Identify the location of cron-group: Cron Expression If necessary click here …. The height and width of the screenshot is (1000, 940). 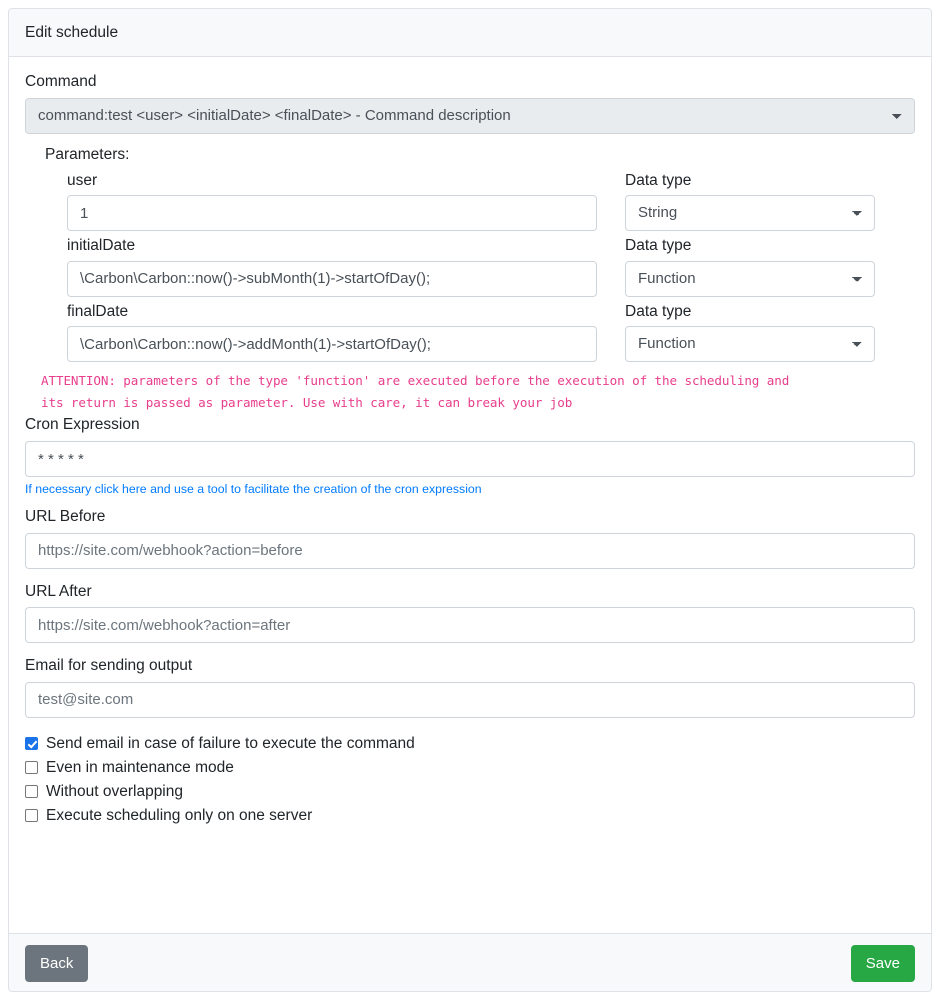
(470, 457).